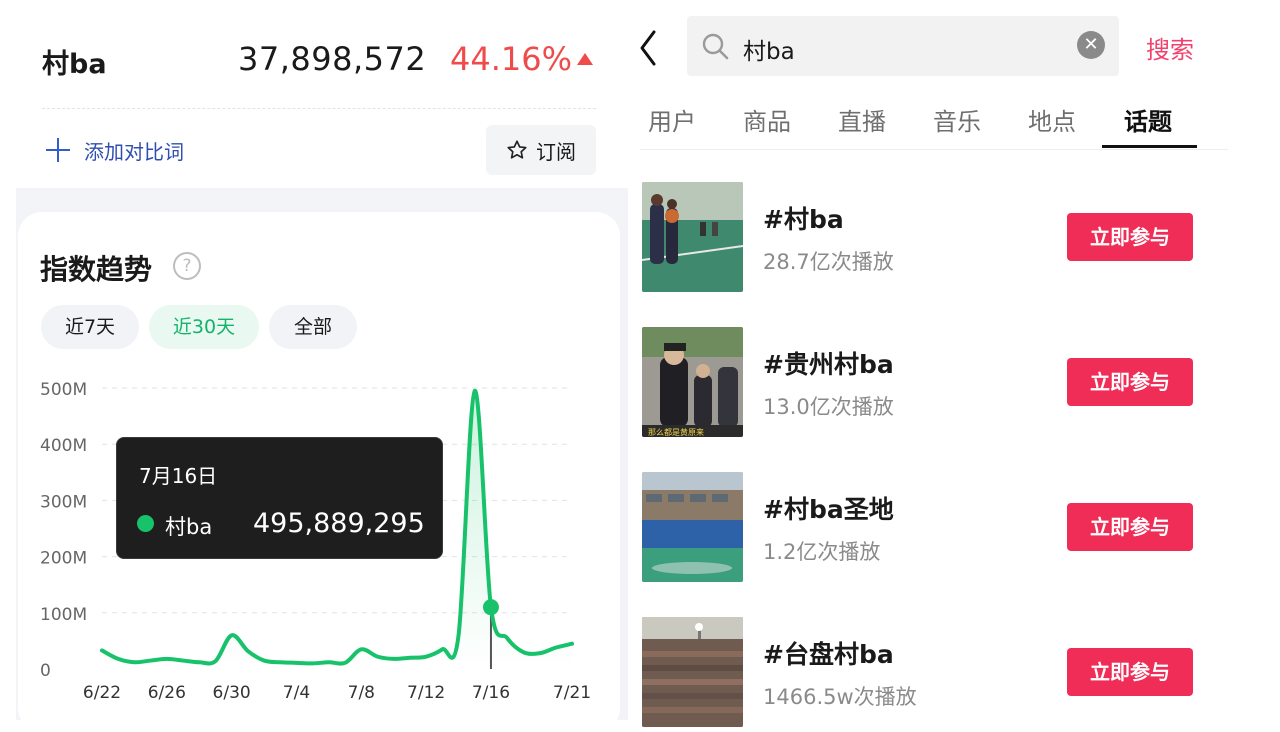 The height and width of the screenshot is (732, 1280). What do you see at coordinates (45, 671) in the screenshot?
I see `y-tick-label: 0` at bounding box center [45, 671].